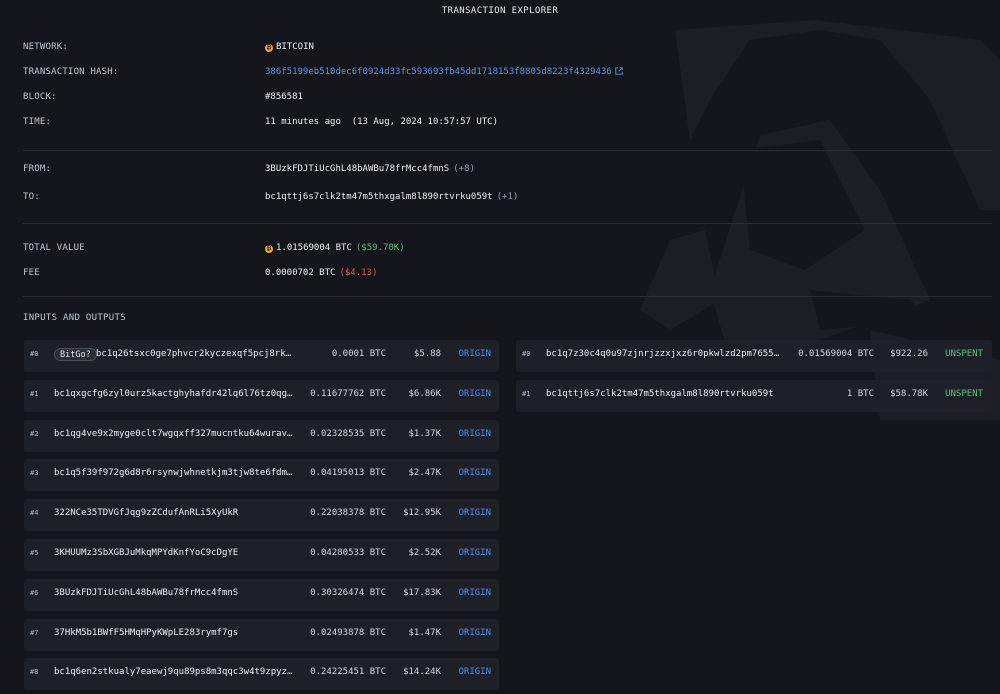 Image resolution: width=1000 pixels, height=694 pixels. Describe the element at coordinates (348, 672) in the screenshot. I see `input-amount: 0.24225451 BTC` at that location.